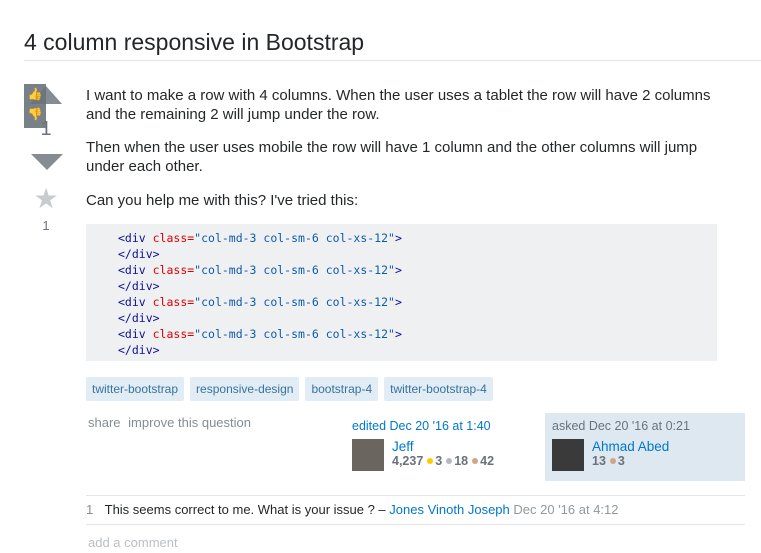  I want to click on thumbs-up-icon: 👍, so click(35, 94).